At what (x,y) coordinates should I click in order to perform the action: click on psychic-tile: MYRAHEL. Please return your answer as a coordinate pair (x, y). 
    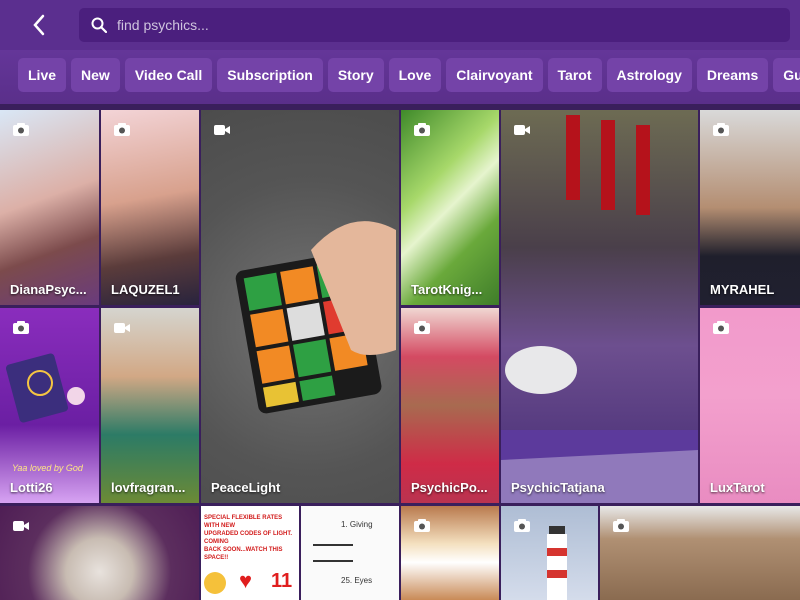
    Looking at the image, I should click on (750, 207).